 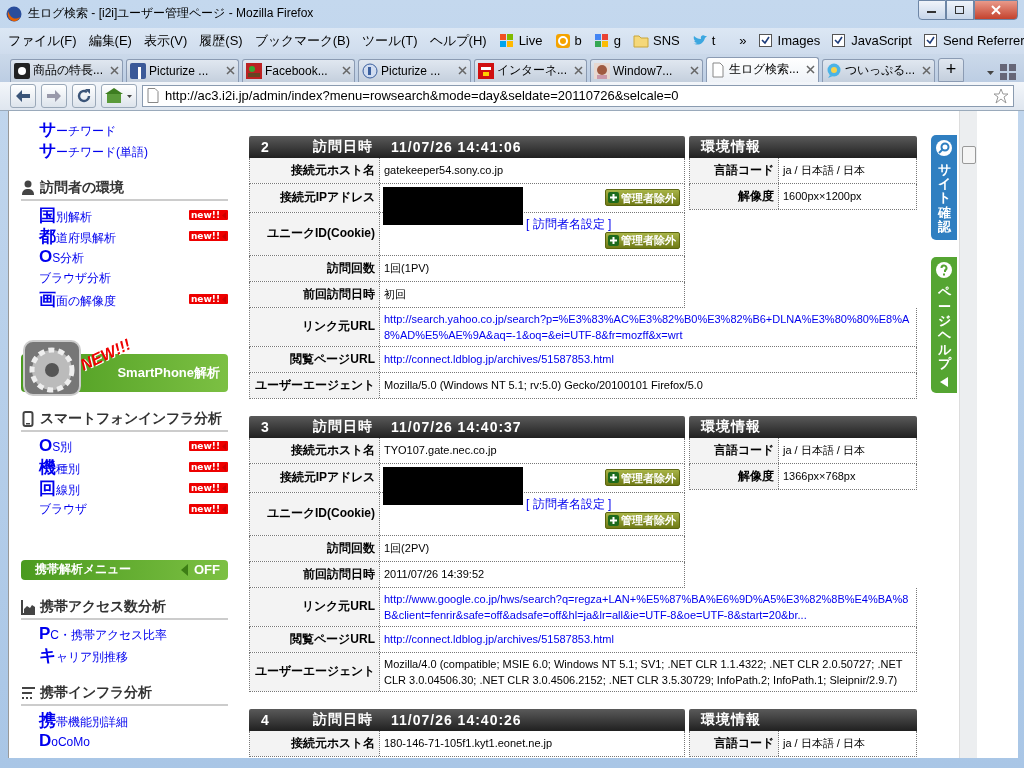 I want to click on window-title: 生ログ検索 - [i2i]ユーザー管理ページ - Mozilla Firefox, so click(x=171, y=14).